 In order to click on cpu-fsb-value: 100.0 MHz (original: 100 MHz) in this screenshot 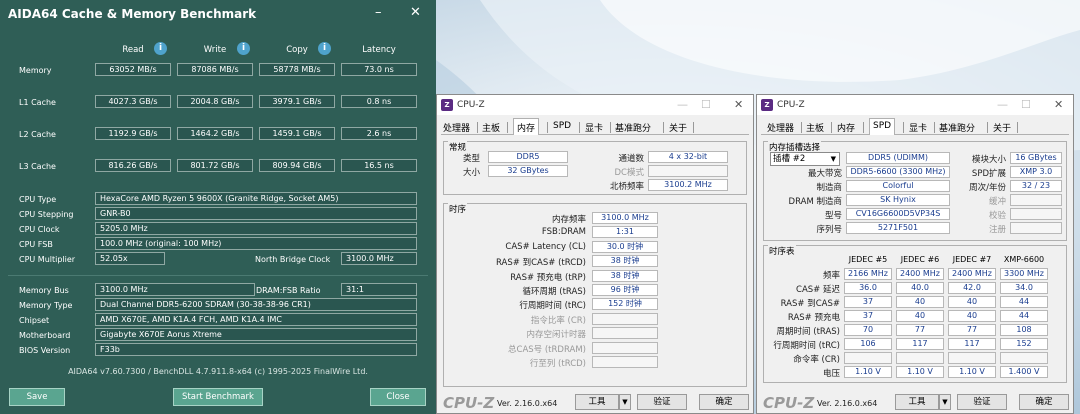, I will do `click(256, 243)`.